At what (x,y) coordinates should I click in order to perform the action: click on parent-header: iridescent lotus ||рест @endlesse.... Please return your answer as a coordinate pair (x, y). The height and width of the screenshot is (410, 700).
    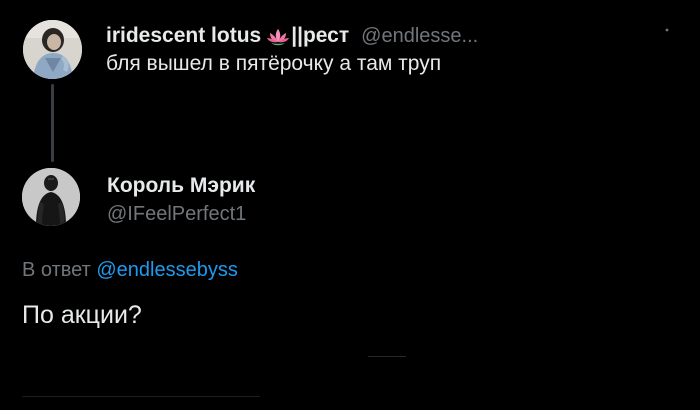
    Looking at the image, I should click on (292, 36).